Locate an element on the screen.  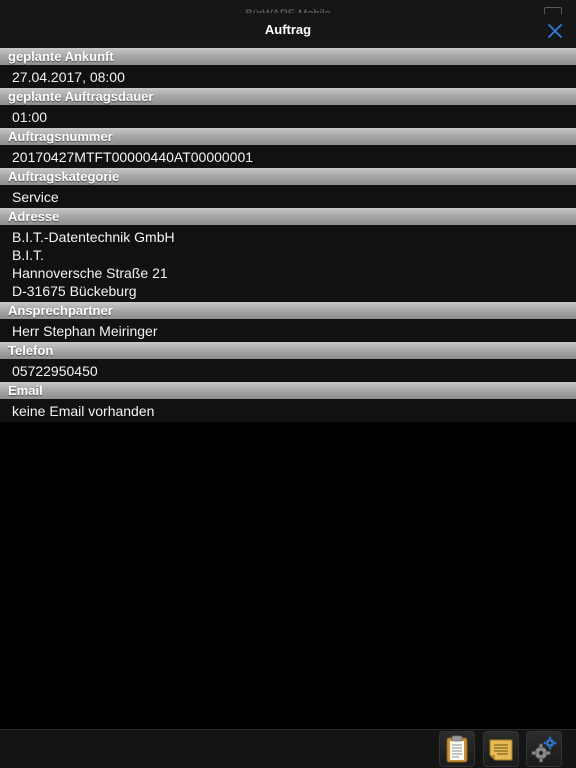
field-value: 27.04.2017, 08:00 is located at coordinates (288, 76).